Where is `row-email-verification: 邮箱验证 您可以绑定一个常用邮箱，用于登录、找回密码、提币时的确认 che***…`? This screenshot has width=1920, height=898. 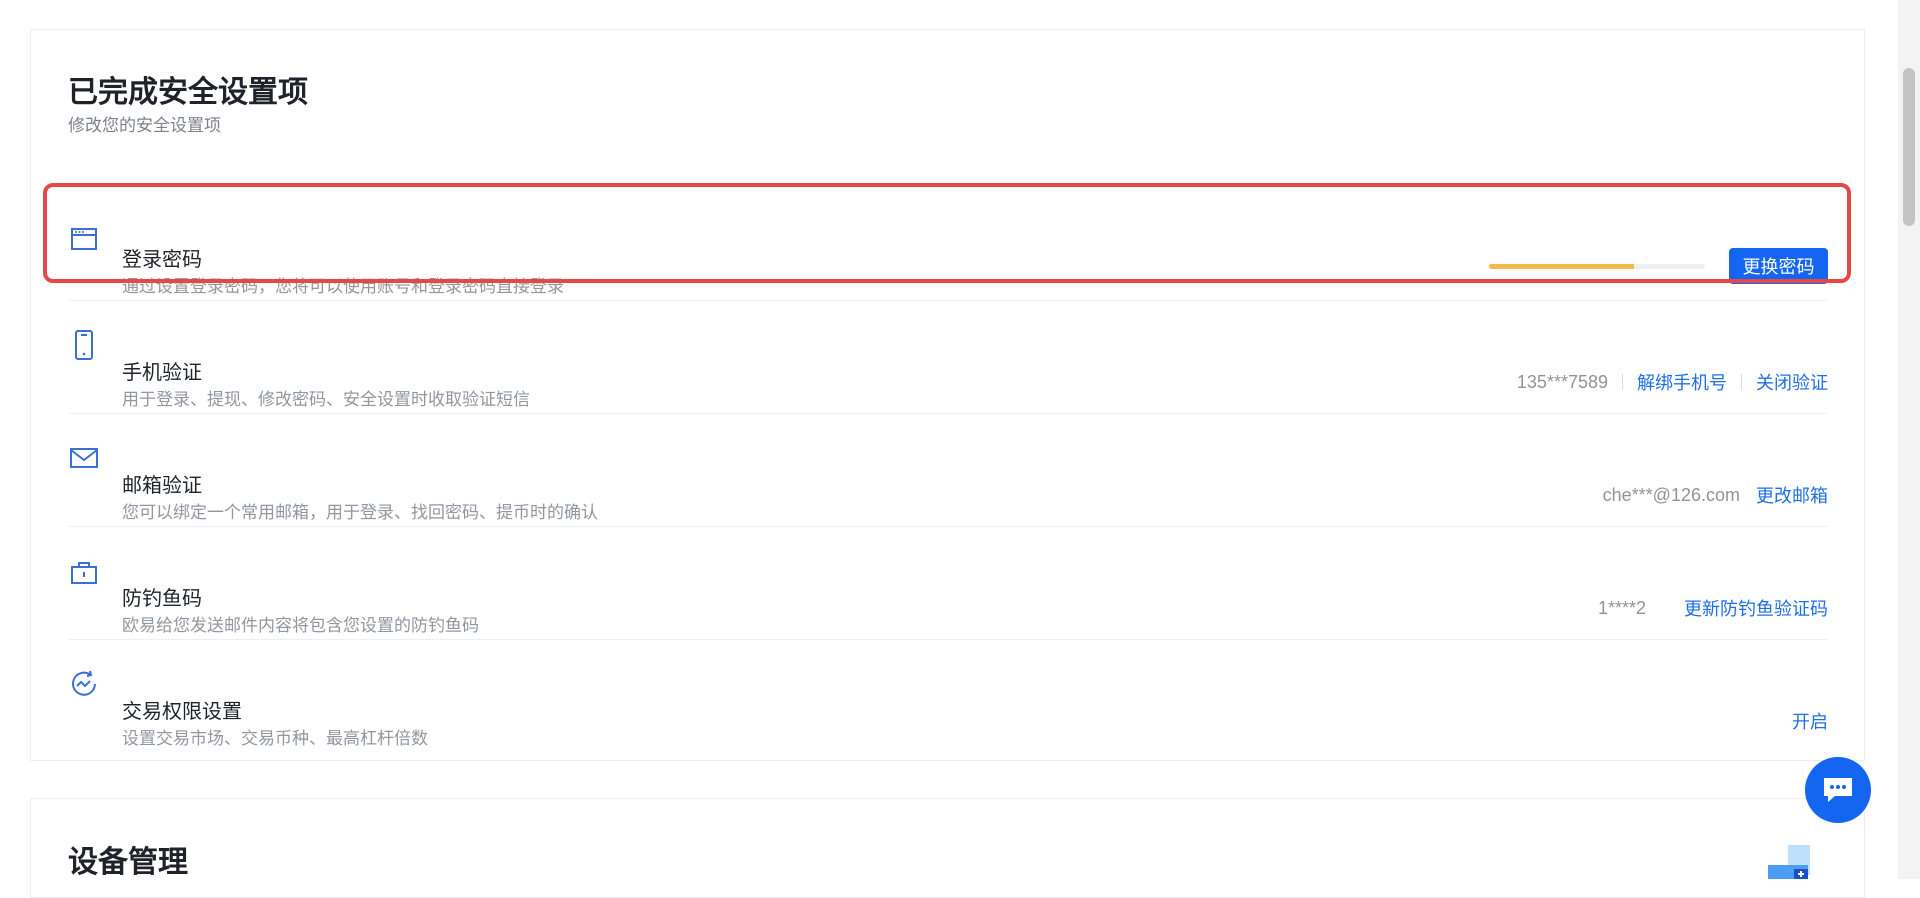
row-email-verification: 邮箱验证 您可以绑定一个常用邮箱，用于登录、找回密码、提币时的确认 che***… is located at coordinates (948, 470).